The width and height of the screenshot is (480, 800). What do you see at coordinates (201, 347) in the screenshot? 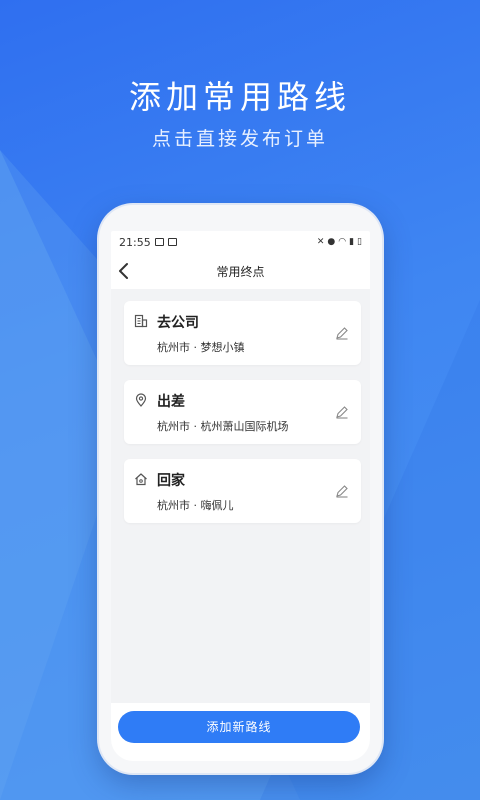
I see `route-address: 杭州市 · 梦想小镇` at bounding box center [201, 347].